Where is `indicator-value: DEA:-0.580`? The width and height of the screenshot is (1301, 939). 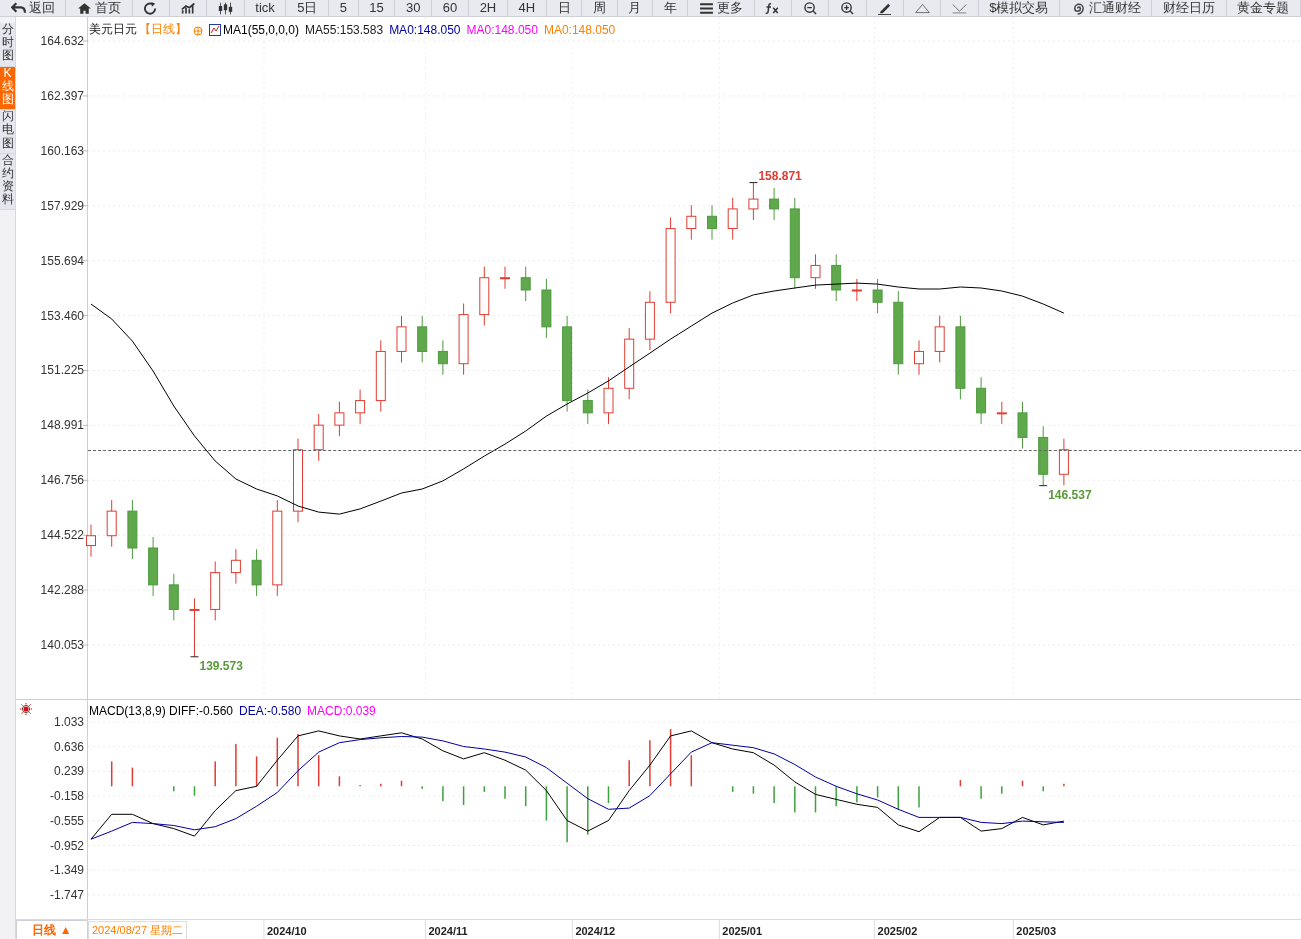 indicator-value: DEA:-0.580 is located at coordinates (270, 711).